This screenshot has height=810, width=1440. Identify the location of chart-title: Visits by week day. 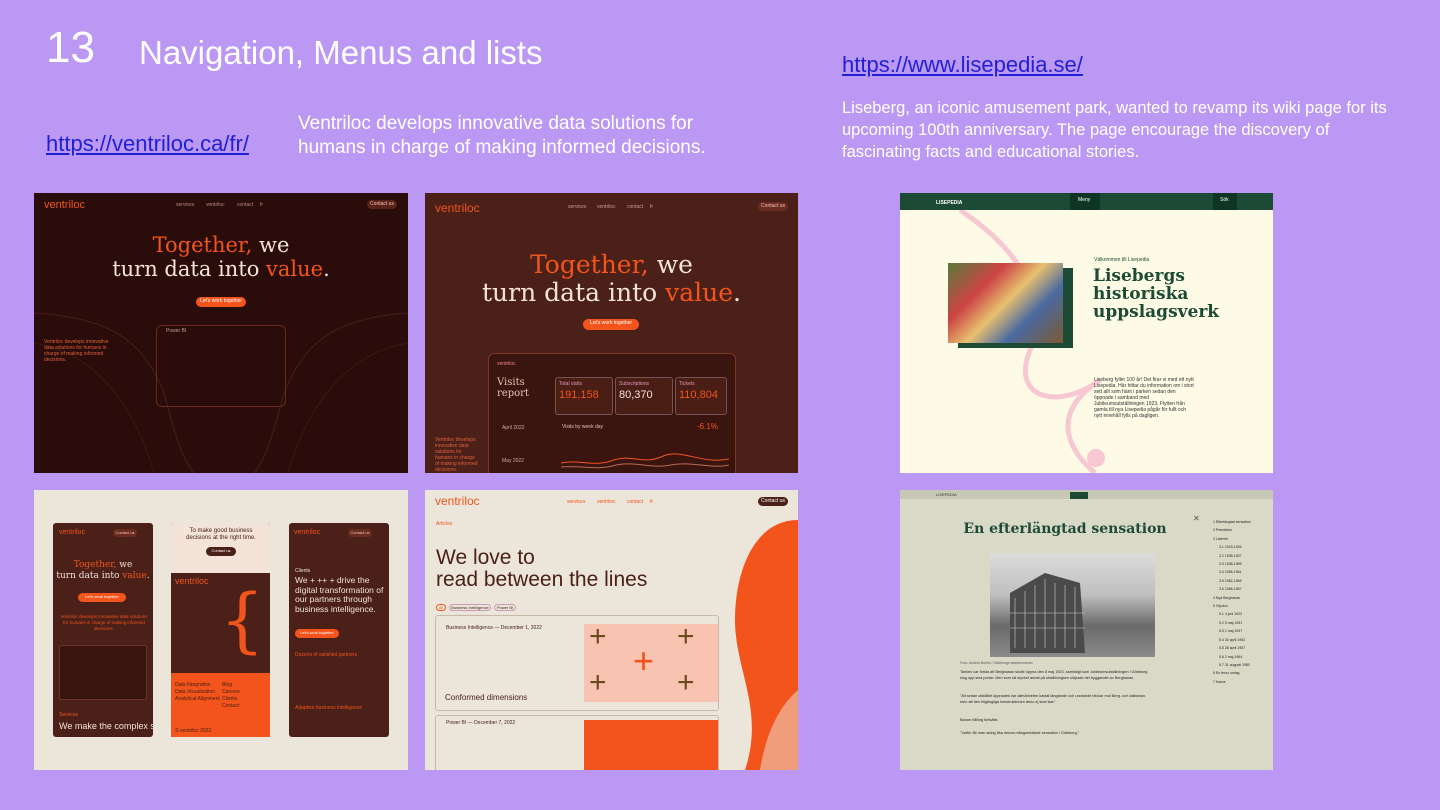
(583, 427).